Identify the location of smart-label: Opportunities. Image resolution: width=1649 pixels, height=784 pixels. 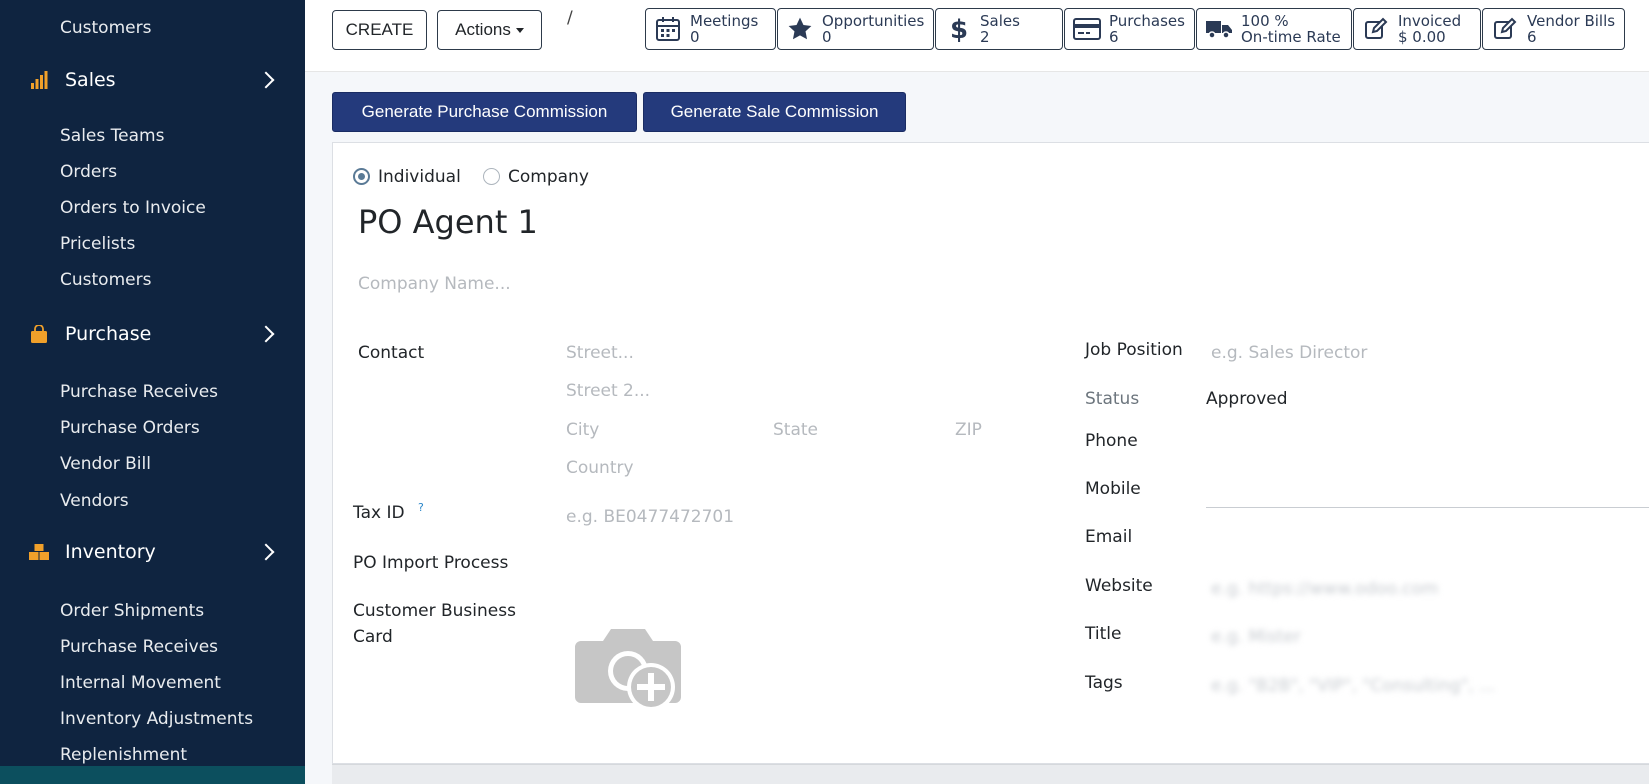
(873, 21).